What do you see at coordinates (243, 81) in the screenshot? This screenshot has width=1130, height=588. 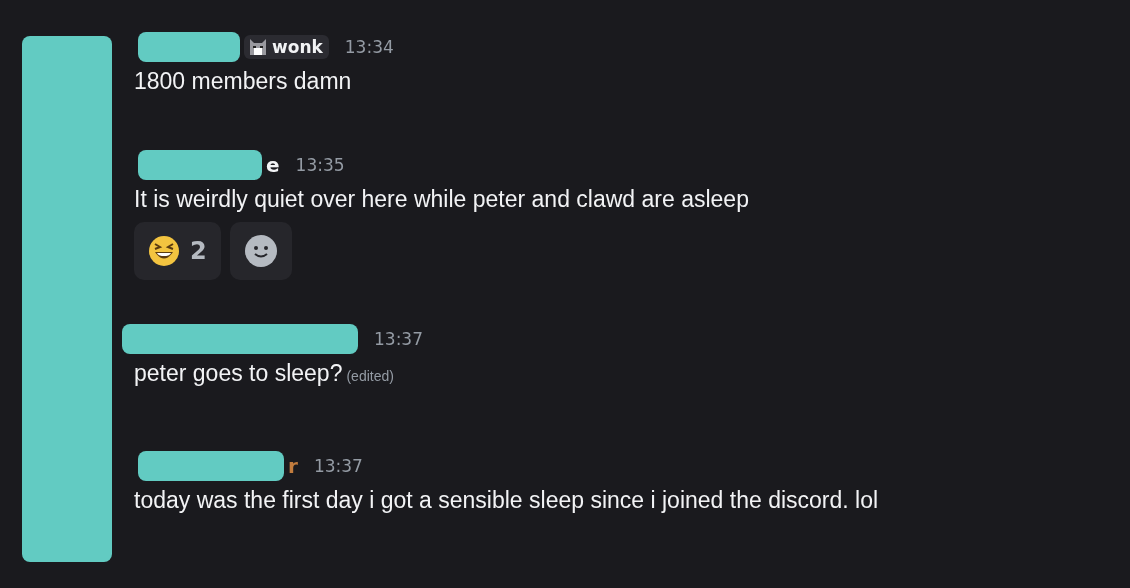 I see `message-text: 1800 members damn` at bounding box center [243, 81].